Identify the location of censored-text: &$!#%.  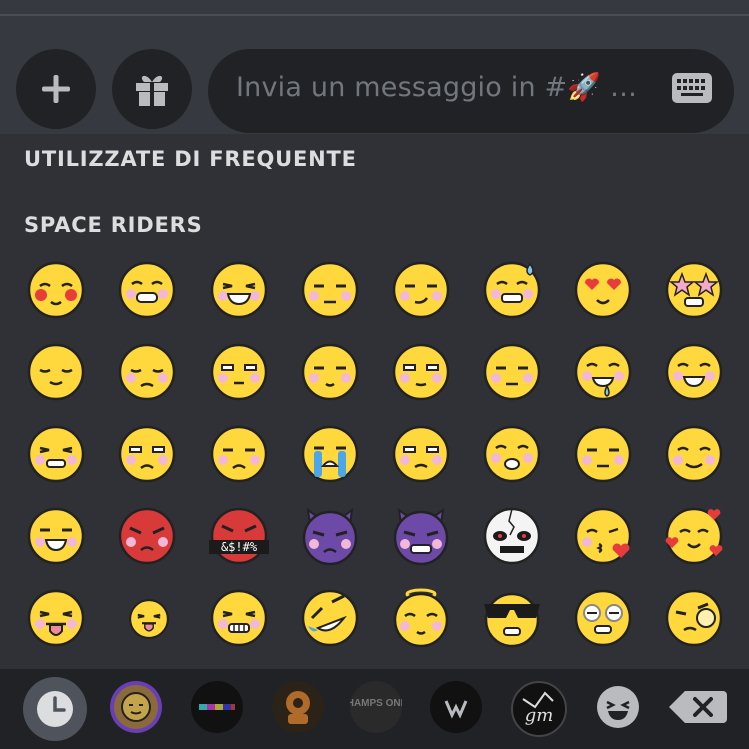
(239, 547).